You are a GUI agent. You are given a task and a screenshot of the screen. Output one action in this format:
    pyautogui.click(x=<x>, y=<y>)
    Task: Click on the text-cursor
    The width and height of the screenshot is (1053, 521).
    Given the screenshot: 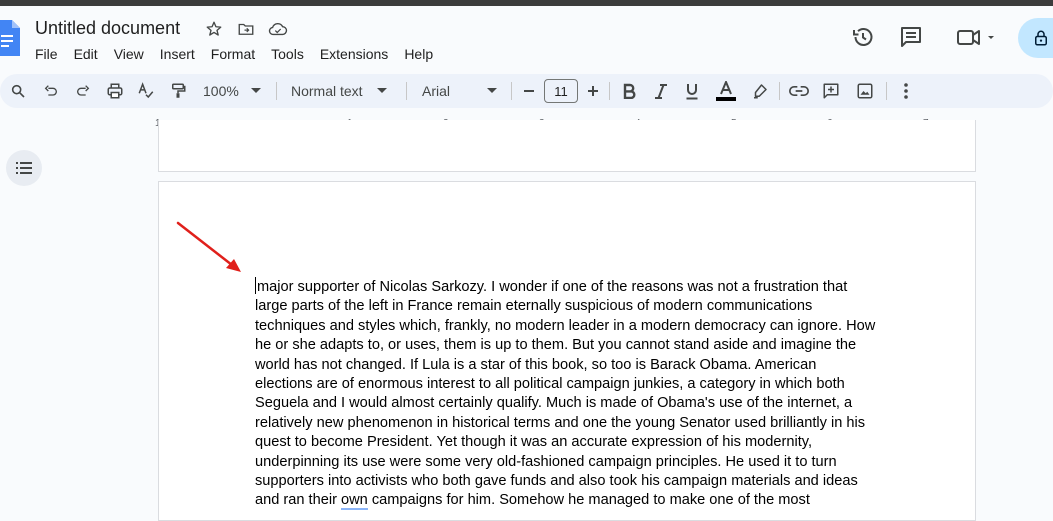 What is the action you would take?
    pyautogui.click(x=255, y=285)
    